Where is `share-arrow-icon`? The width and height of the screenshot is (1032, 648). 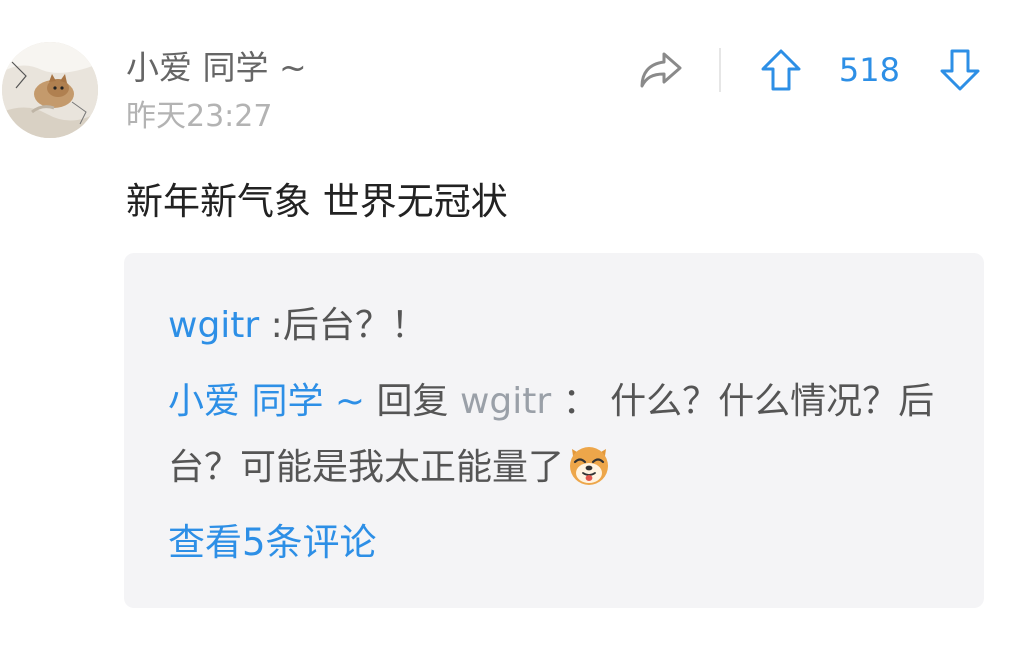 share-arrow-icon is located at coordinates (661, 70).